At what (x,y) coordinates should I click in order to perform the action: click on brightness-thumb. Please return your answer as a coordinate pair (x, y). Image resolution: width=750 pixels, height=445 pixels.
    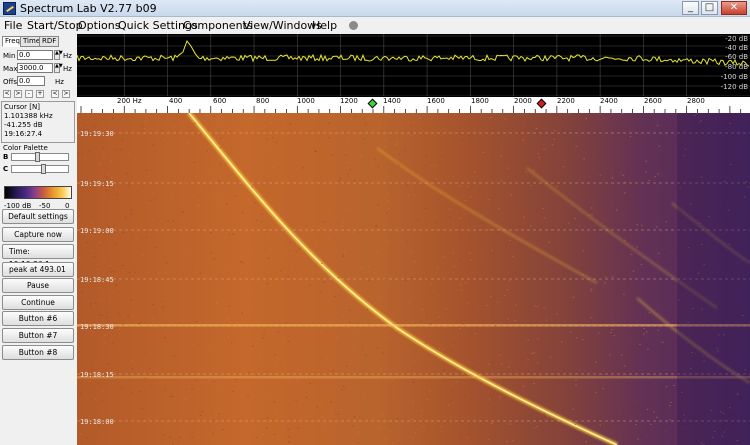
    Looking at the image, I should click on (38, 157).